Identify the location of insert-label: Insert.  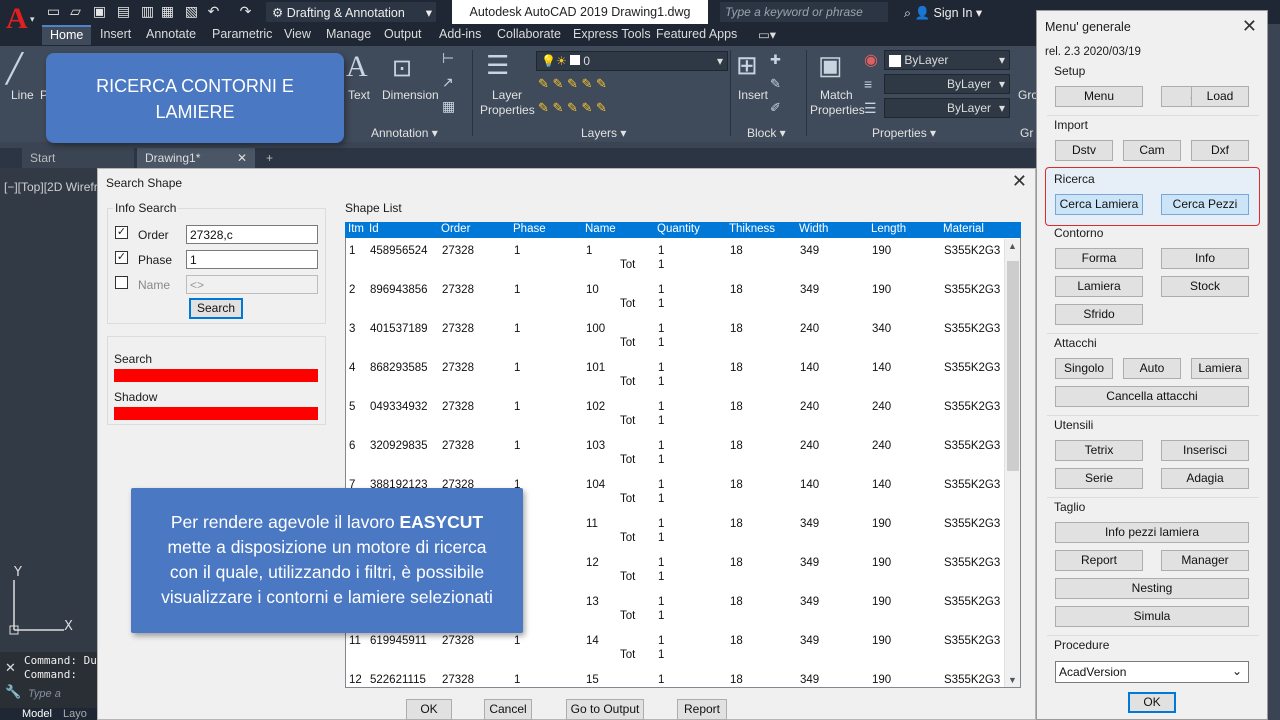
(753, 95).